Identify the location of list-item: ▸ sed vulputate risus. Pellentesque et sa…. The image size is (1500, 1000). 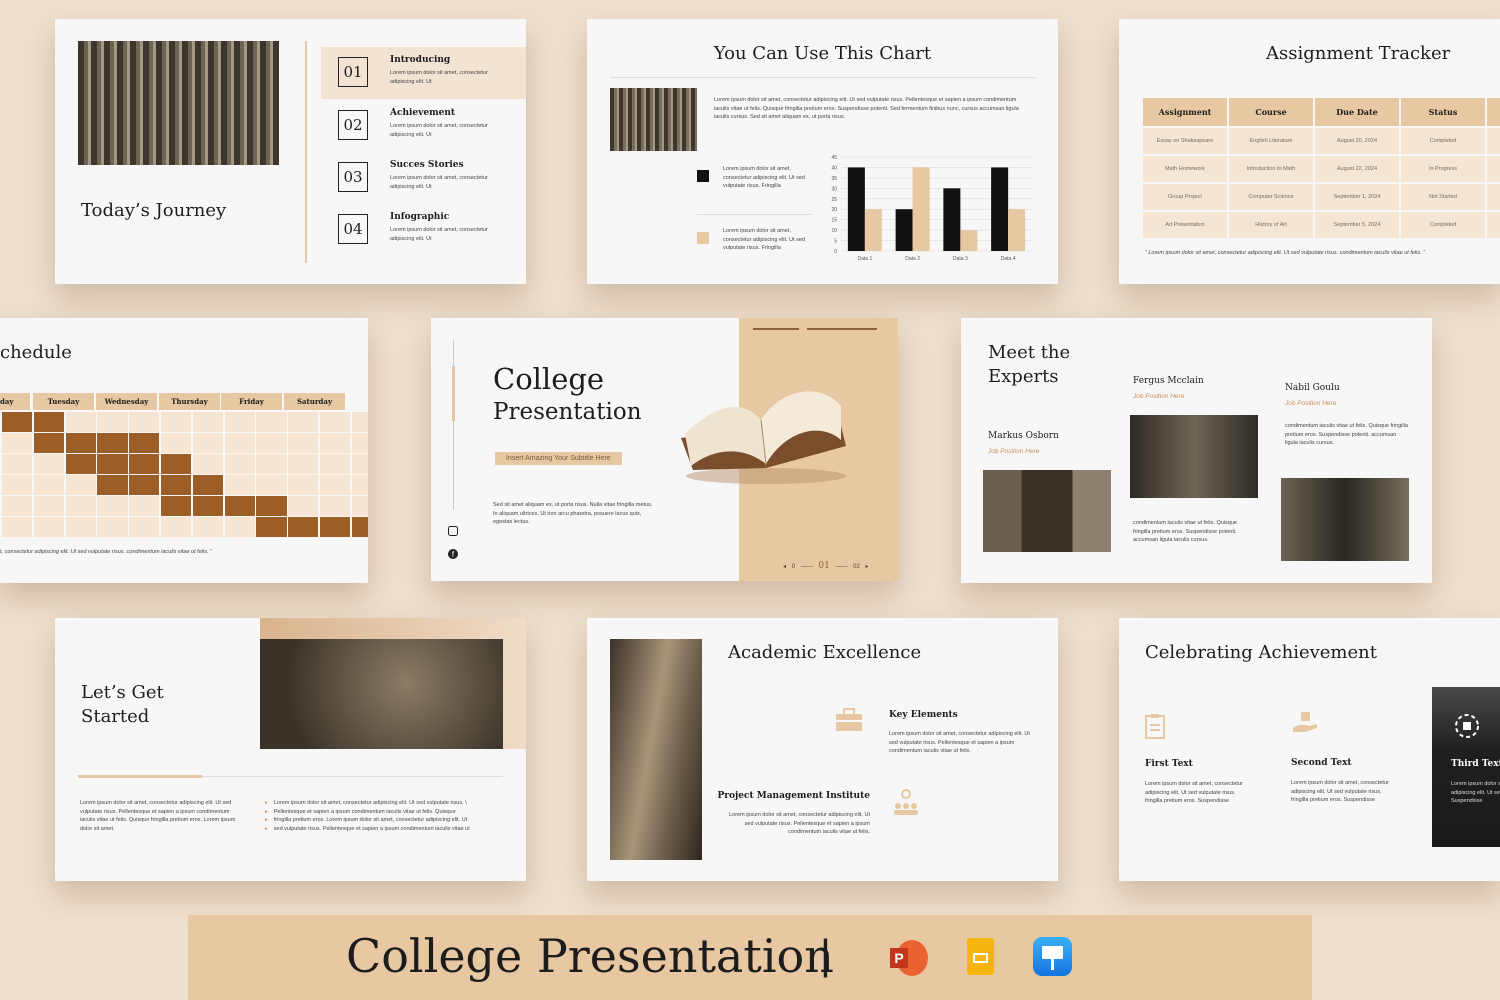
(387, 829).